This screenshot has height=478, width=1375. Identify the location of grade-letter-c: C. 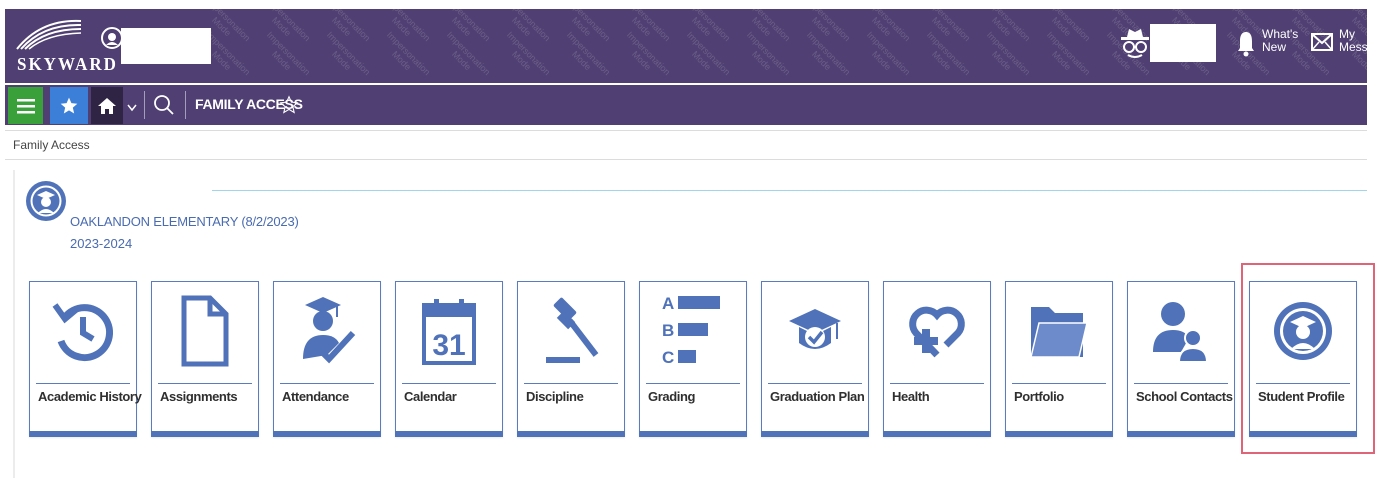
(668, 357).